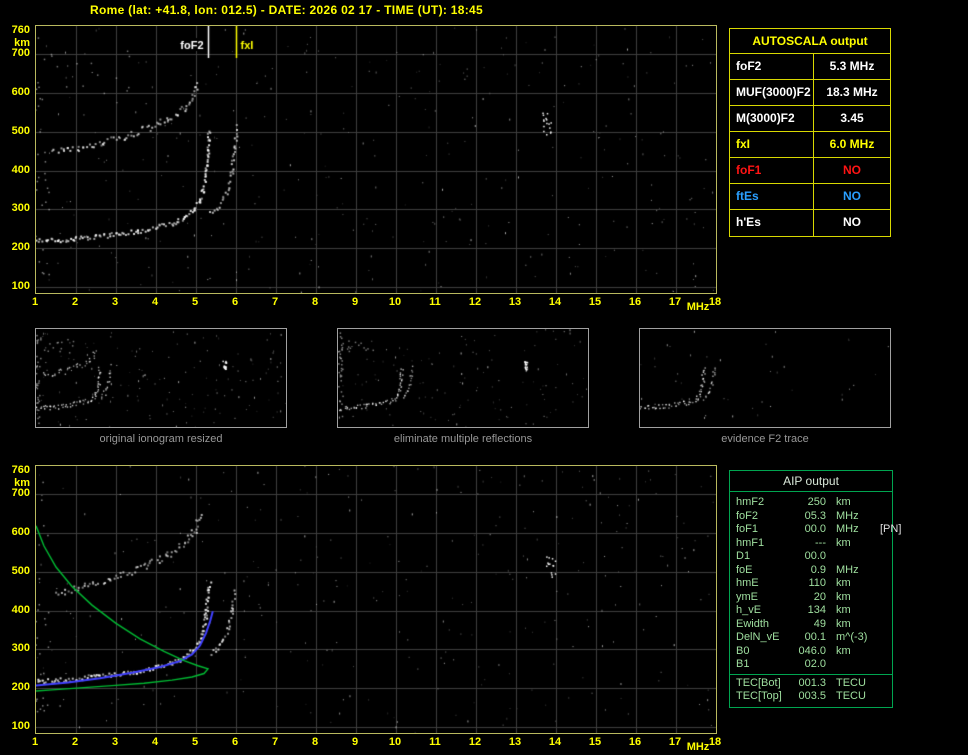 This screenshot has width=968, height=755. What do you see at coordinates (772, 144) in the screenshot?
I see `autoscala-param-label: fxI` at bounding box center [772, 144].